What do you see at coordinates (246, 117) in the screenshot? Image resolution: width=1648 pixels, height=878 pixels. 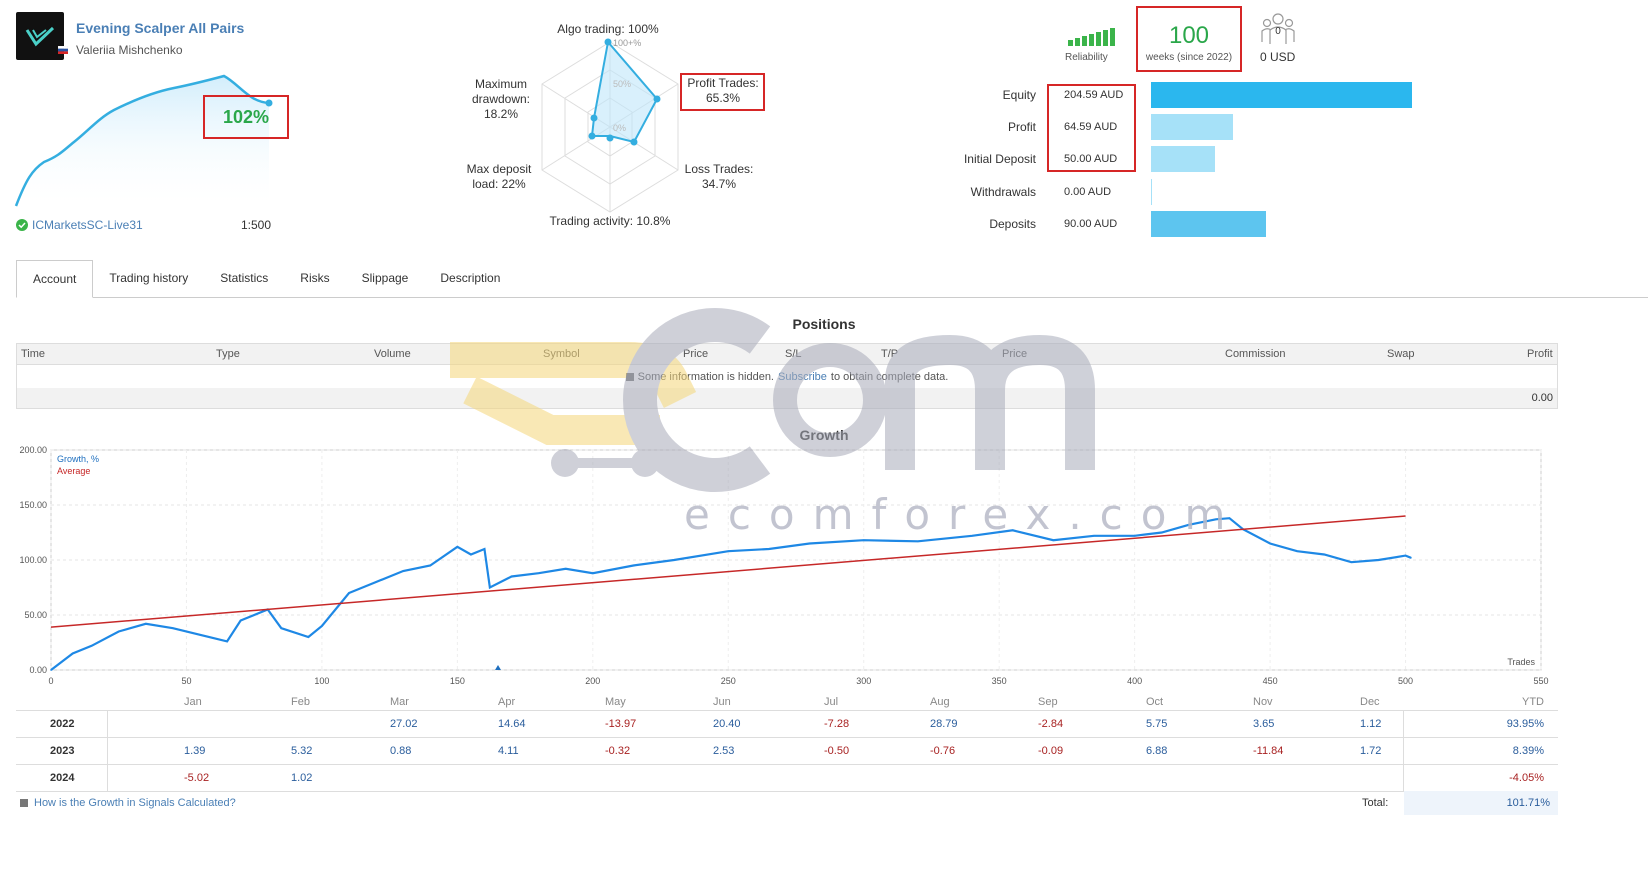 I see `growth-percent: 102%` at bounding box center [246, 117].